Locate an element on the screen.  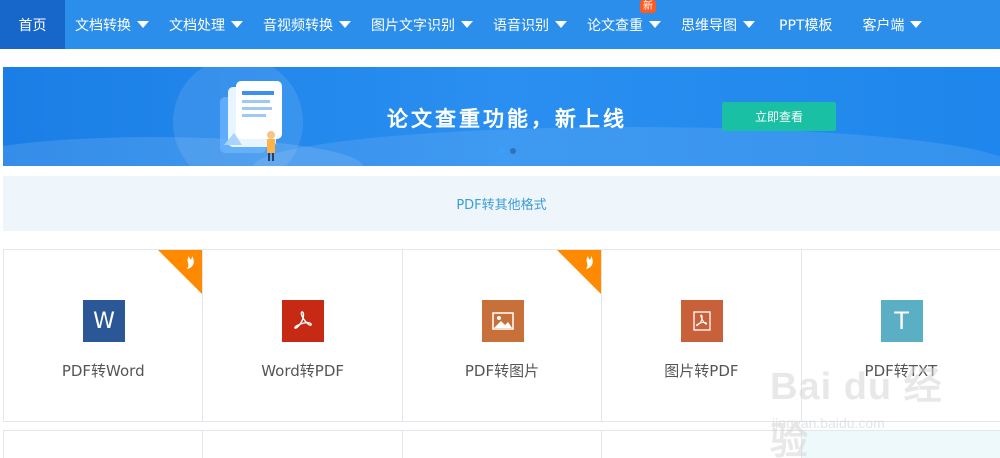
word-icon: W is located at coordinates (104, 321).